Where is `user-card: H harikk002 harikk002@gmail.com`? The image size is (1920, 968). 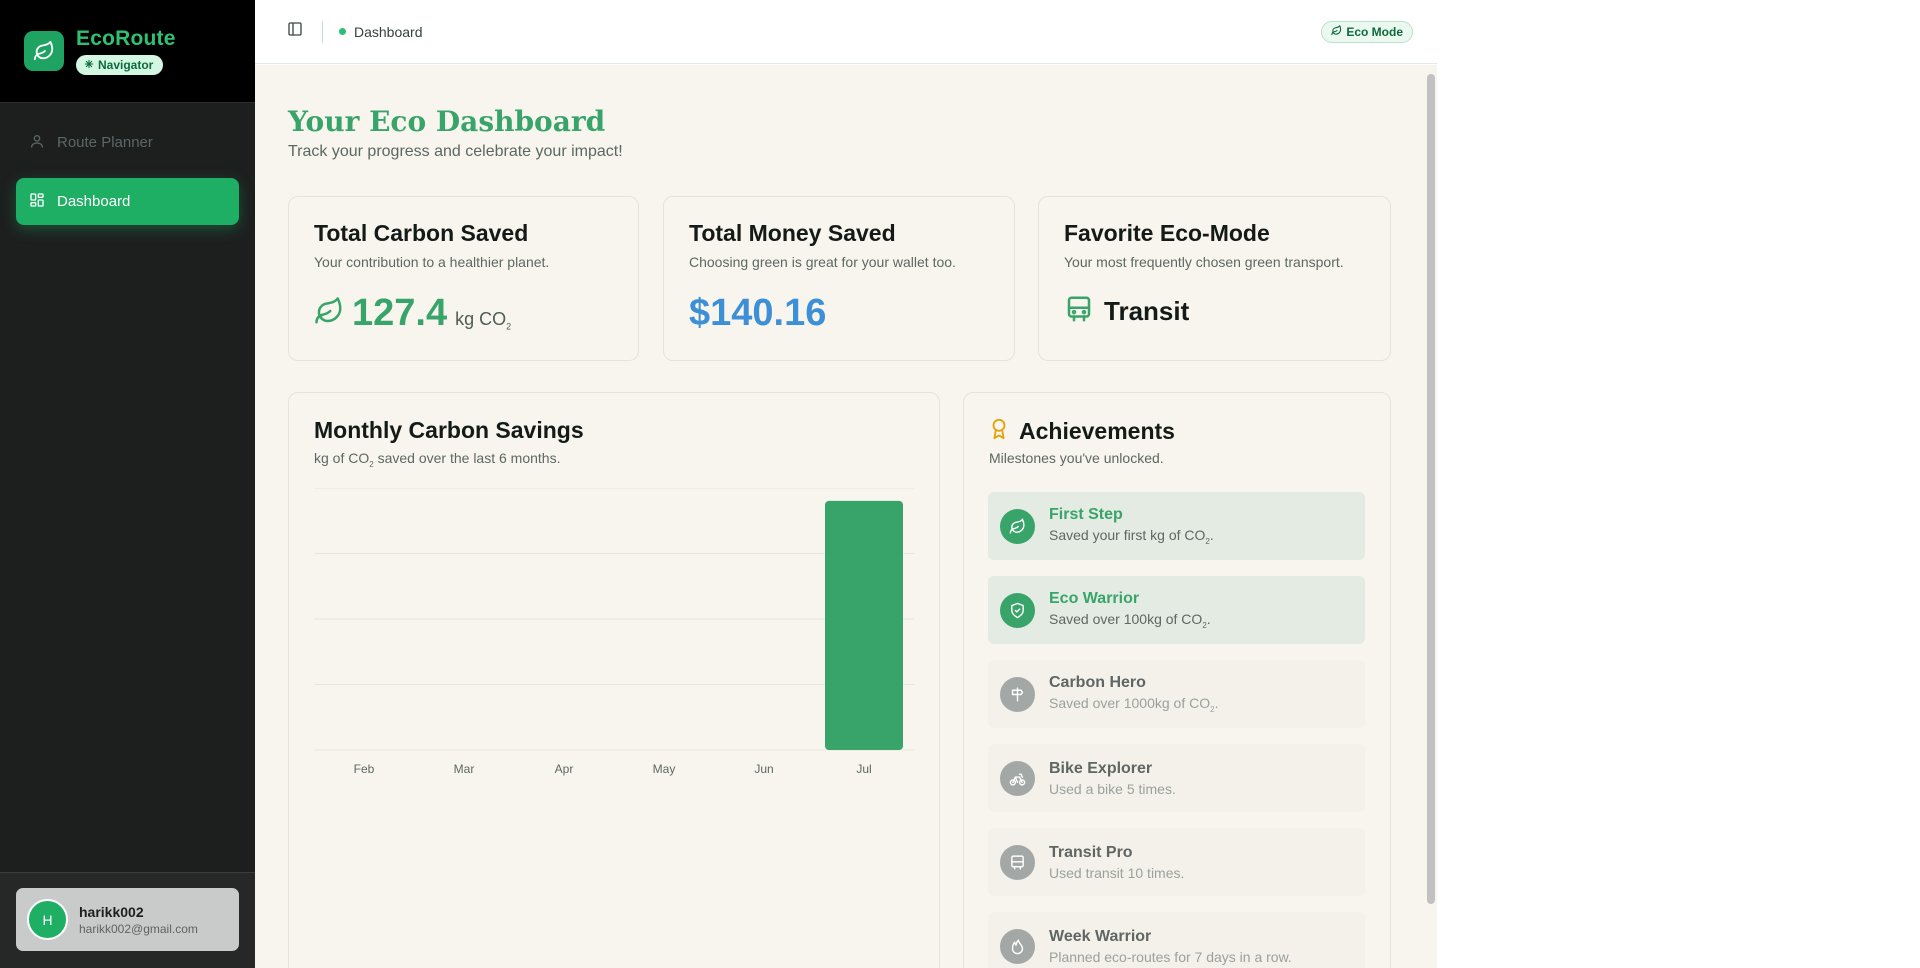 user-card: H harikk002 harikk002@gmail.com is located at coordinates (127, 919).